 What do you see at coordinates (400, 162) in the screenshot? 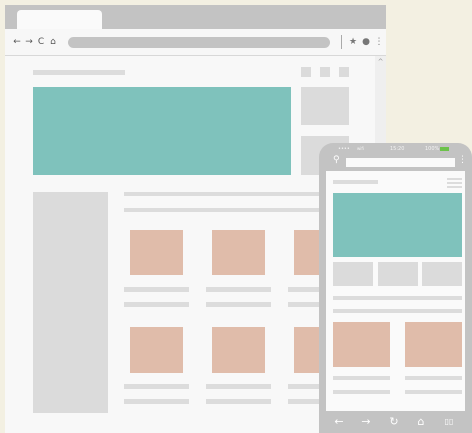
I see `mobile-address-bar` at bounding box center [400, 162].